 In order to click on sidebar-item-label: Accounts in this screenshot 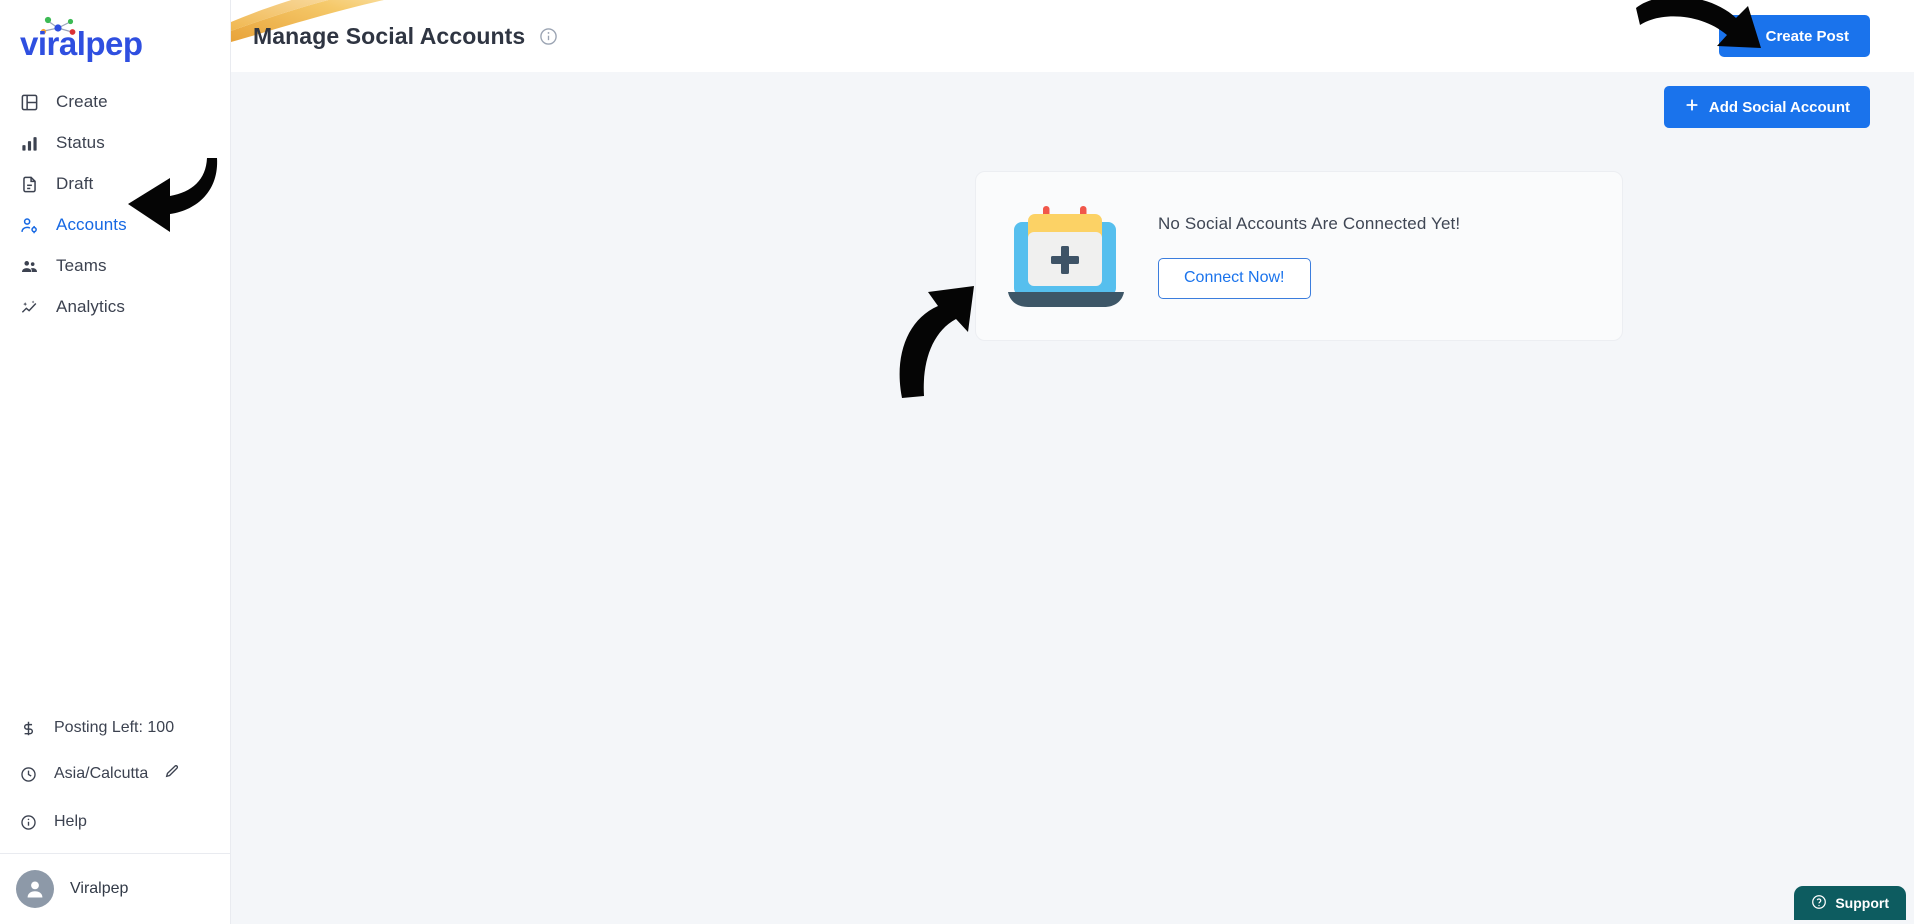, I will do `click(91, 224)`.